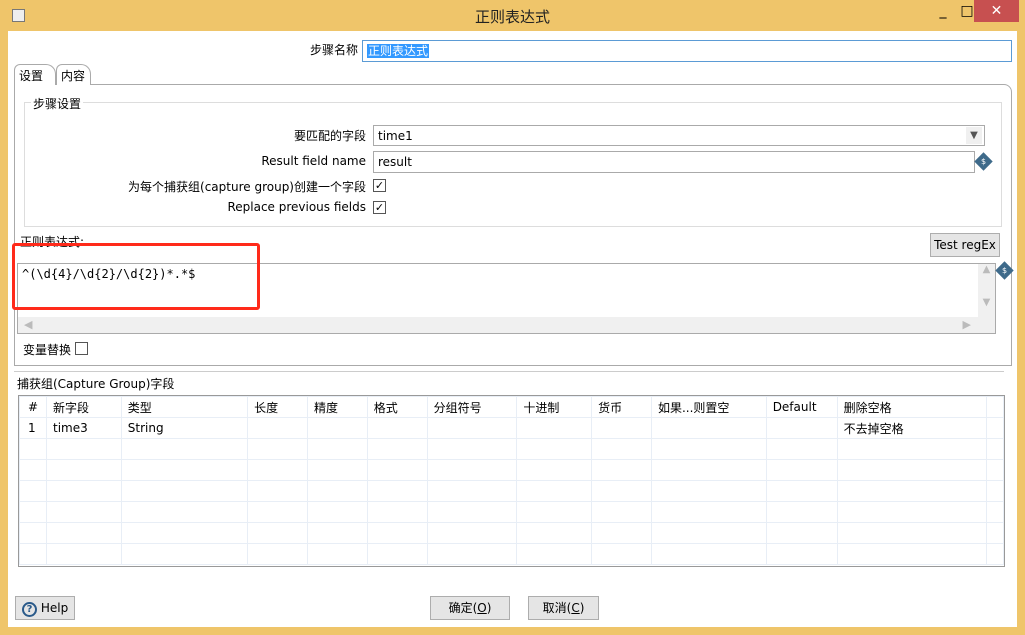  What do you see at coordinates (277, 407) in the screenshot?
I see `column-header: 长度` at bounding box center [277, 407].